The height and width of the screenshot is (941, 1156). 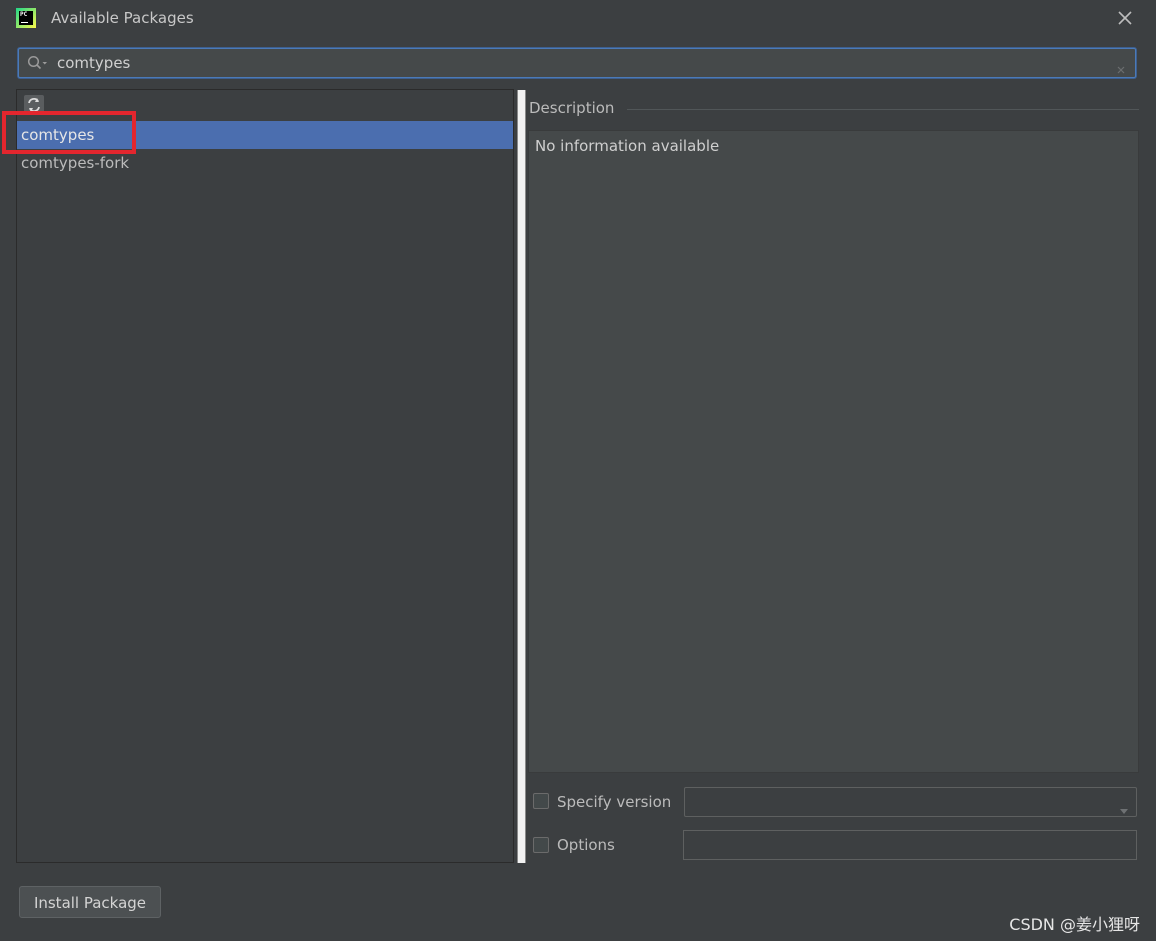 I want to click on version-select, so click(x=910, y=802).